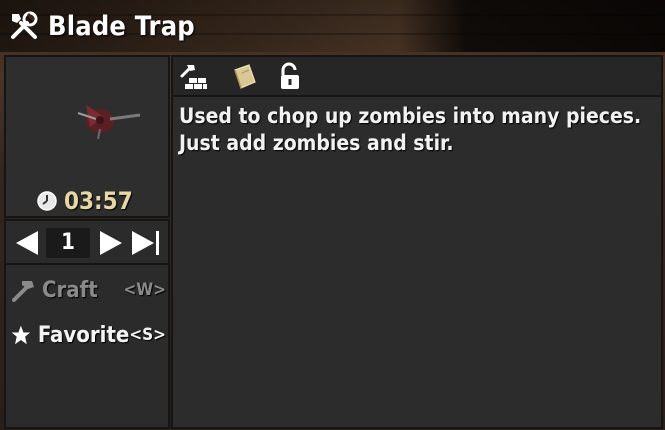  Describe the element at coordinates (83, 335) in the screenshot. I see `favorite-label: Favorite` at that location.